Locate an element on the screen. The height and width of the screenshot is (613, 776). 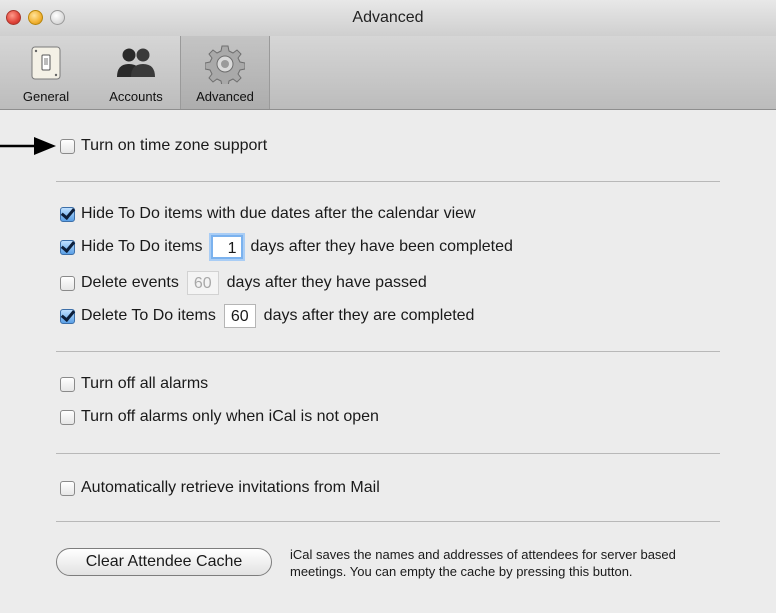
alarms-off-option: Turn off all alarms is located at coordinates (134, 384).